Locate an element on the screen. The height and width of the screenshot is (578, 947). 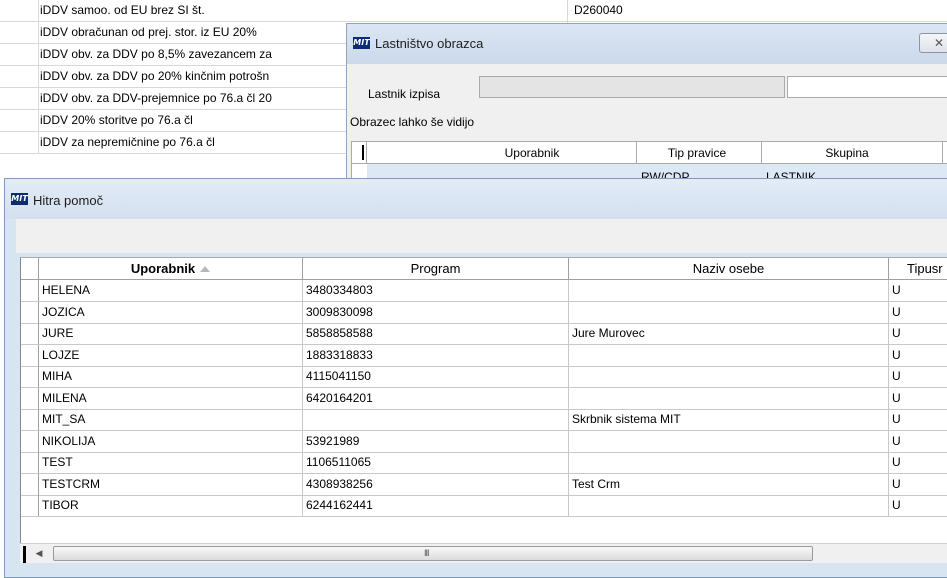
cell-program is located at coordinates (436, 419).